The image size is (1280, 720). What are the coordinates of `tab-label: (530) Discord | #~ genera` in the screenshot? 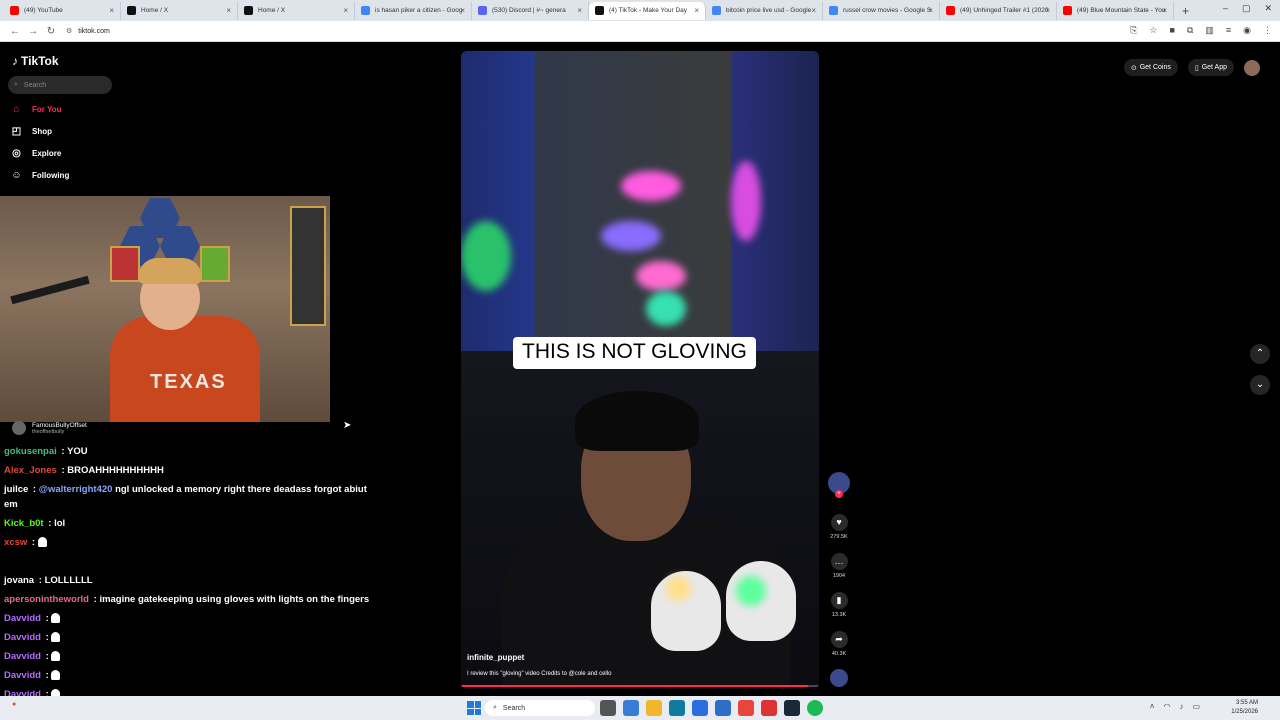 It's located at (529, 10).